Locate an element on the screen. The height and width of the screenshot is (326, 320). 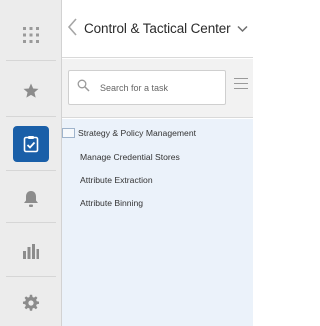
page-header: Control & Tactical Center is located at coordinates (157, 29).